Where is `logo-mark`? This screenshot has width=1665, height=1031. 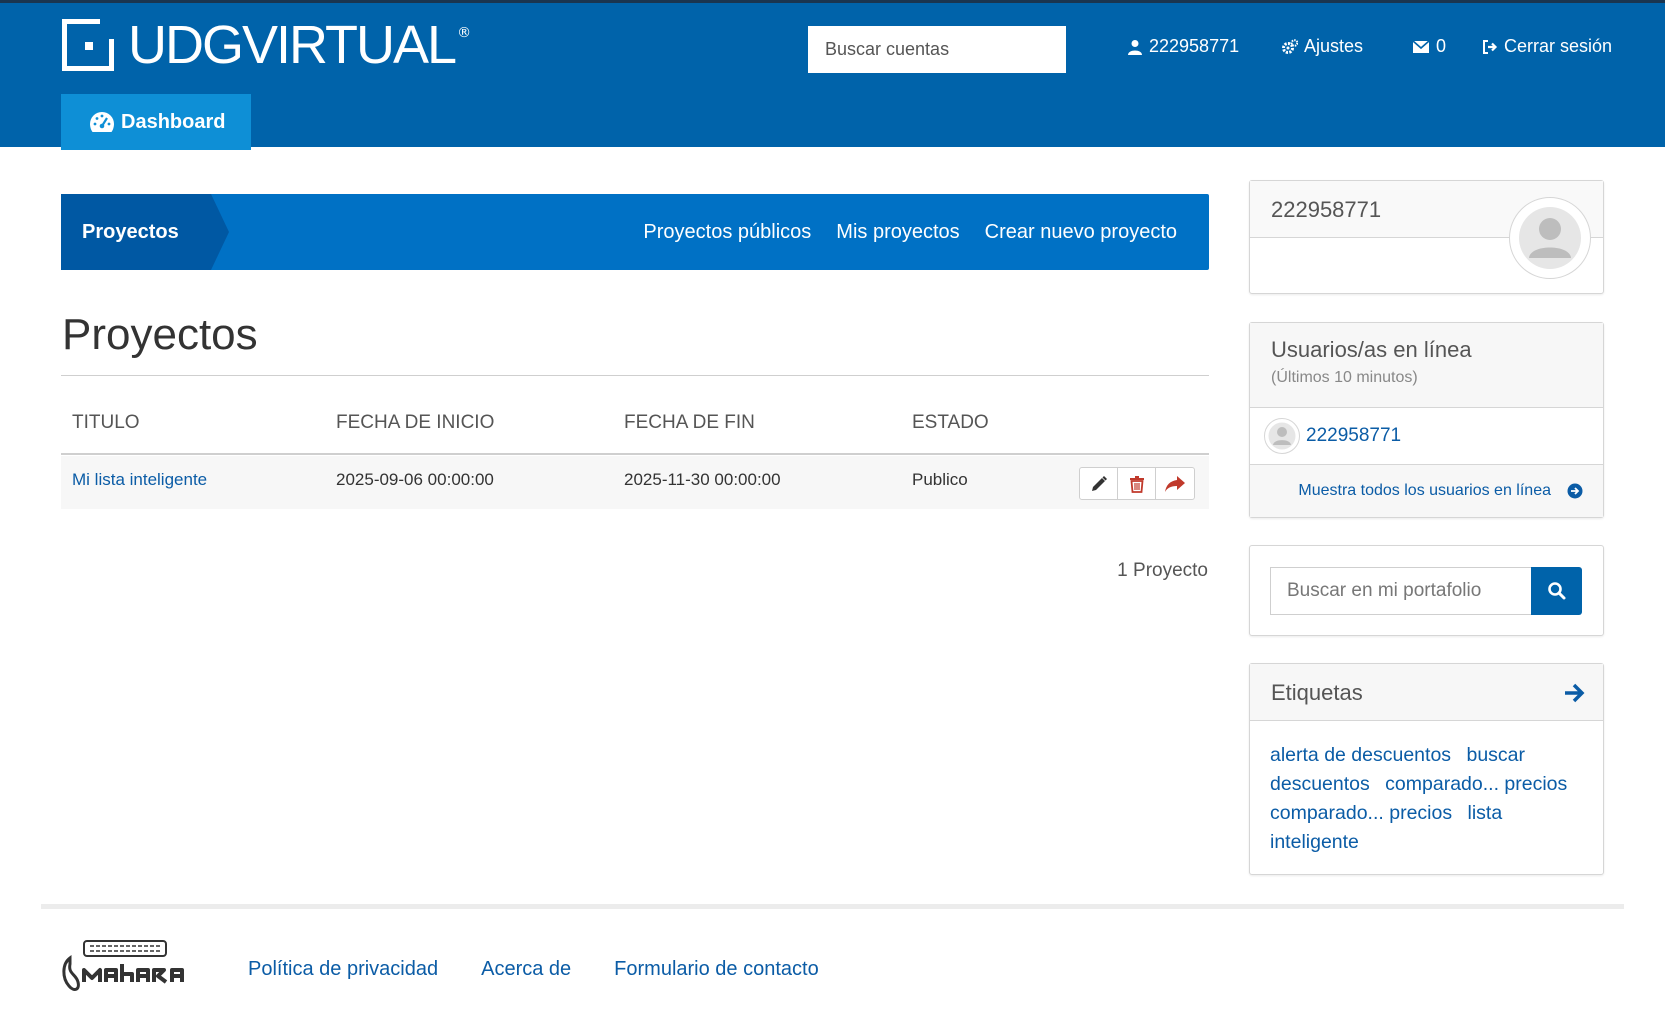
logo-mark is located at coordinates (88, 45).